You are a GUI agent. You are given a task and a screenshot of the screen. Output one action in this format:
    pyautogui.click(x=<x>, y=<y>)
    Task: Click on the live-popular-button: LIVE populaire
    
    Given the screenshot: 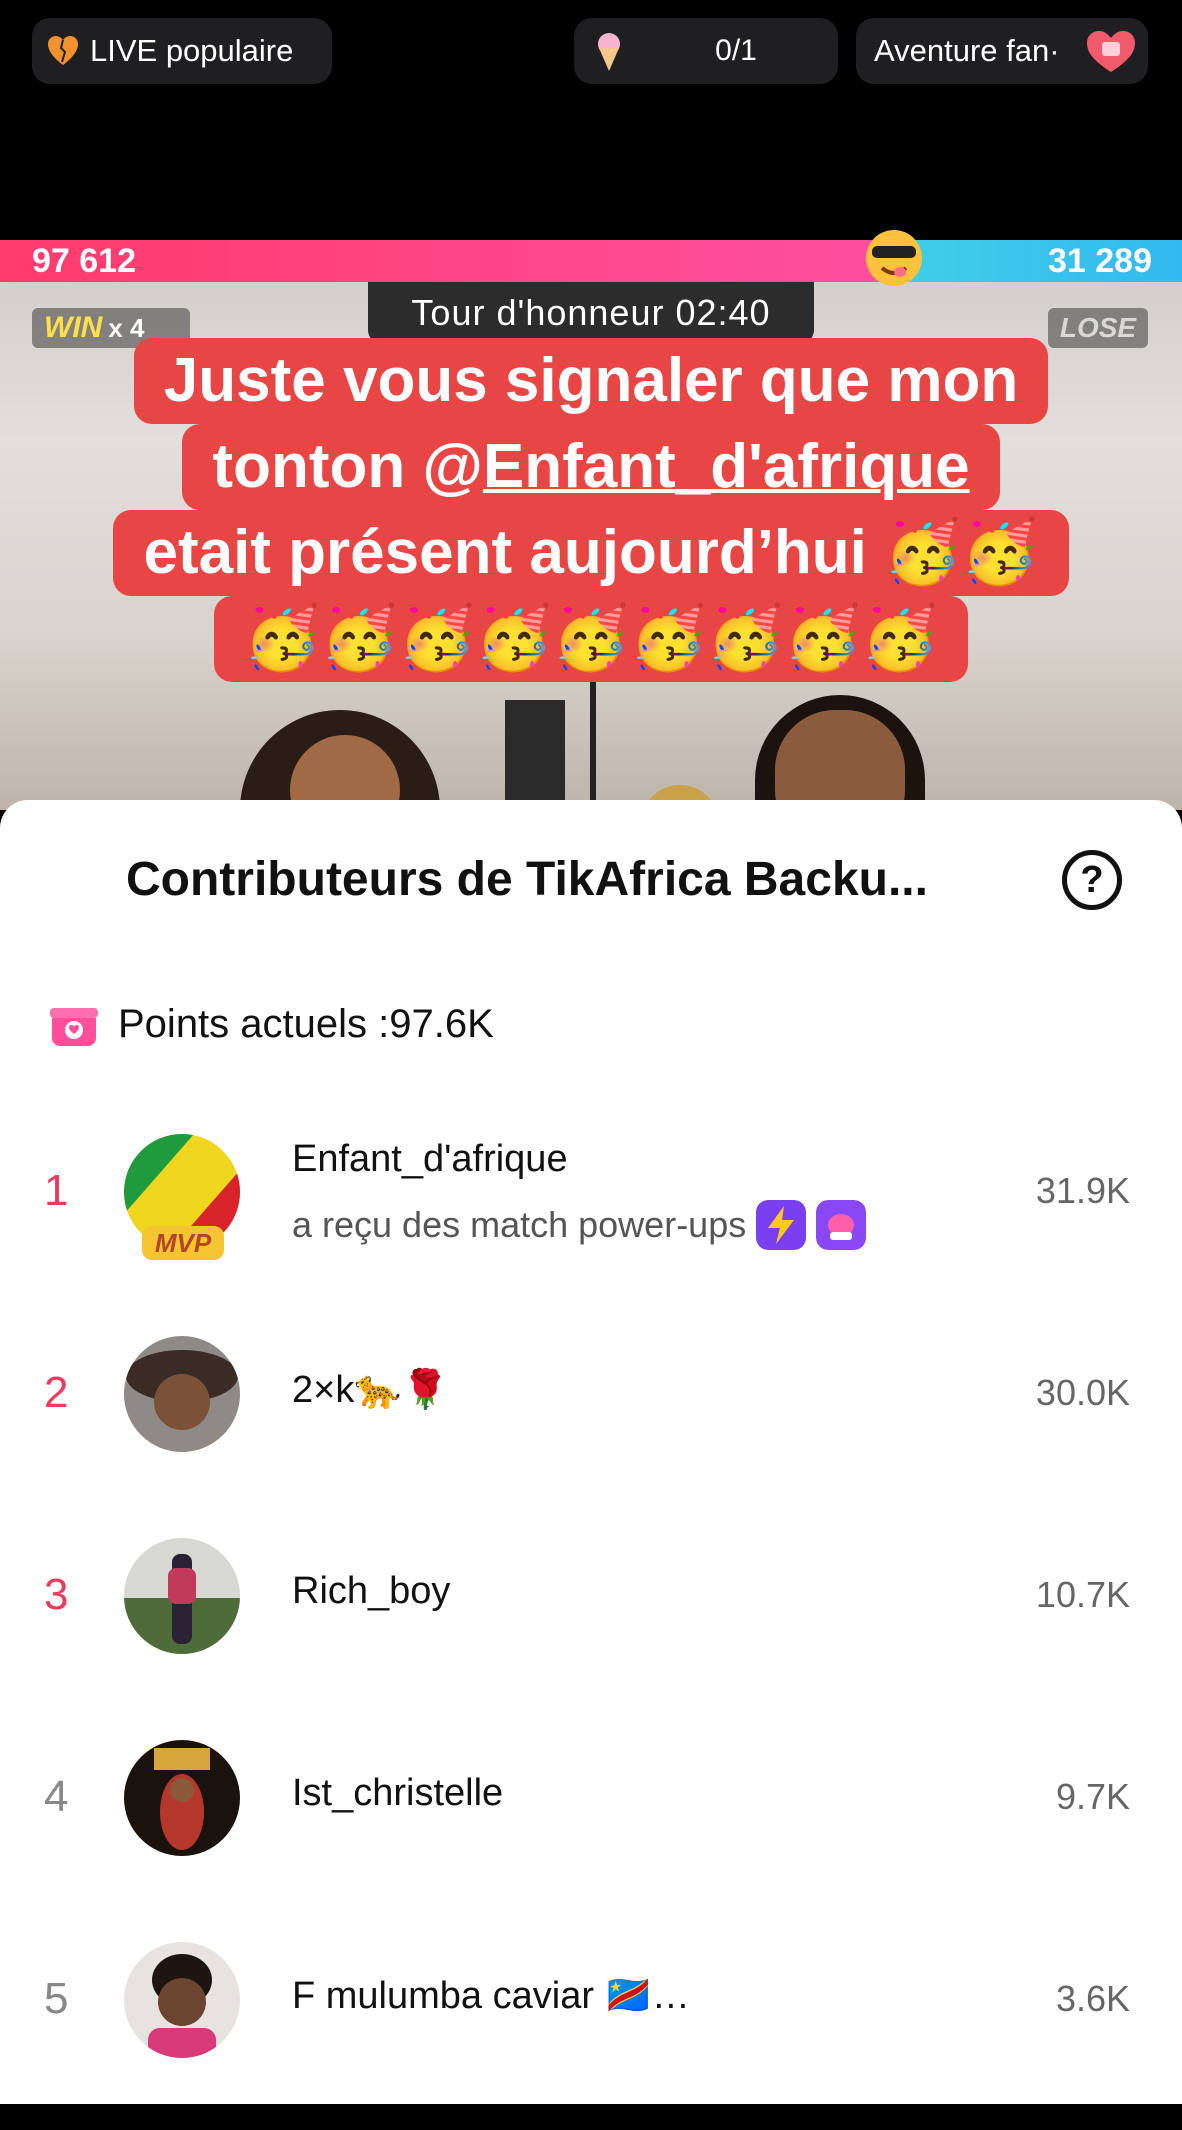 What is the action you would take?
    pyautogui.click(x=182, y=51)
    